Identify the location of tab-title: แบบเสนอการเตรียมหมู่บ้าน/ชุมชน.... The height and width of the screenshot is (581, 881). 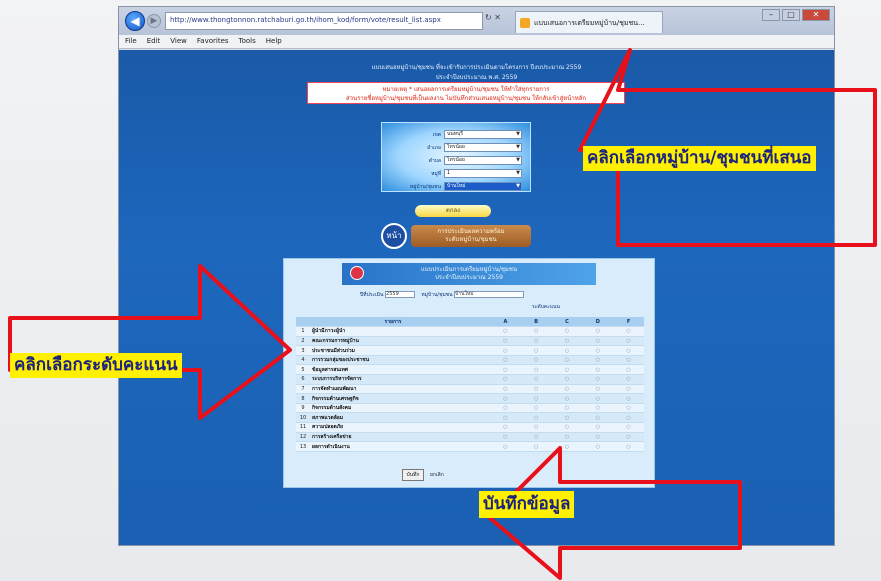
(589, 23).